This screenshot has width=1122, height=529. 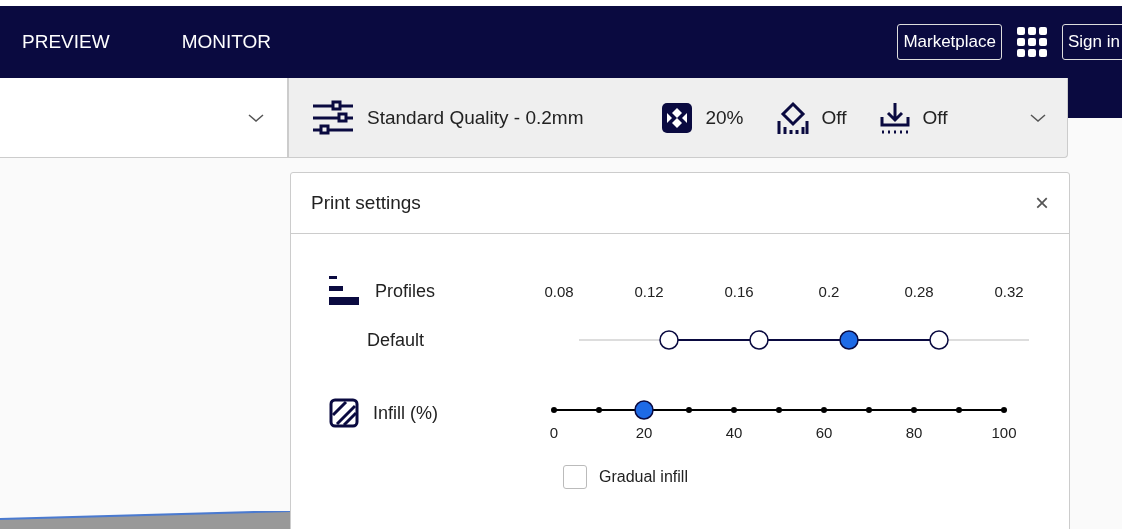 I want to click on stage-tab: PREVIEW, so click(x=66, y=42).